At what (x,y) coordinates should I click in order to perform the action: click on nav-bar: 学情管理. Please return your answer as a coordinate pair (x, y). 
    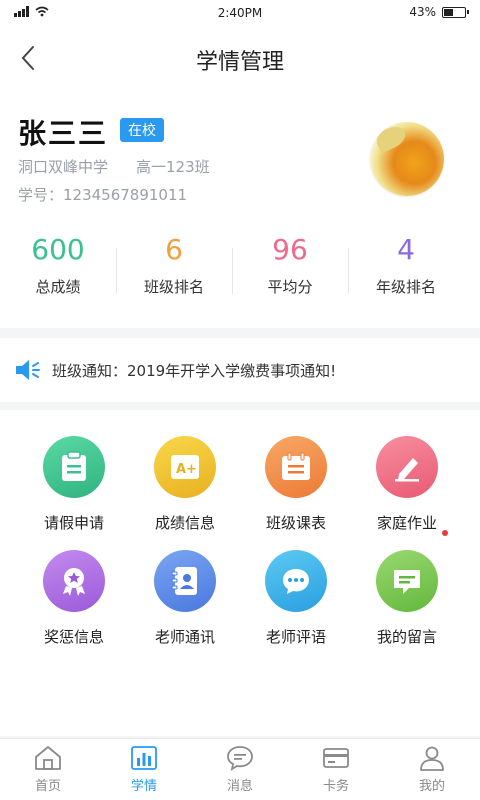
    Looking at the image, I should click on (240, 58).